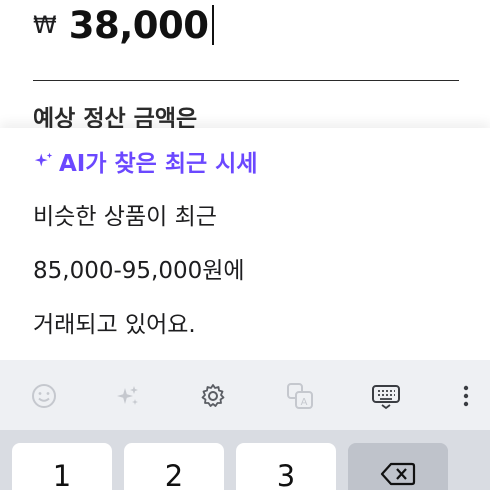 The image size is (490, 490). Describe the element at coordinates (114, 325) in the screenshot. I see `ai-card-line: 거래되고 있어요.` at that location.